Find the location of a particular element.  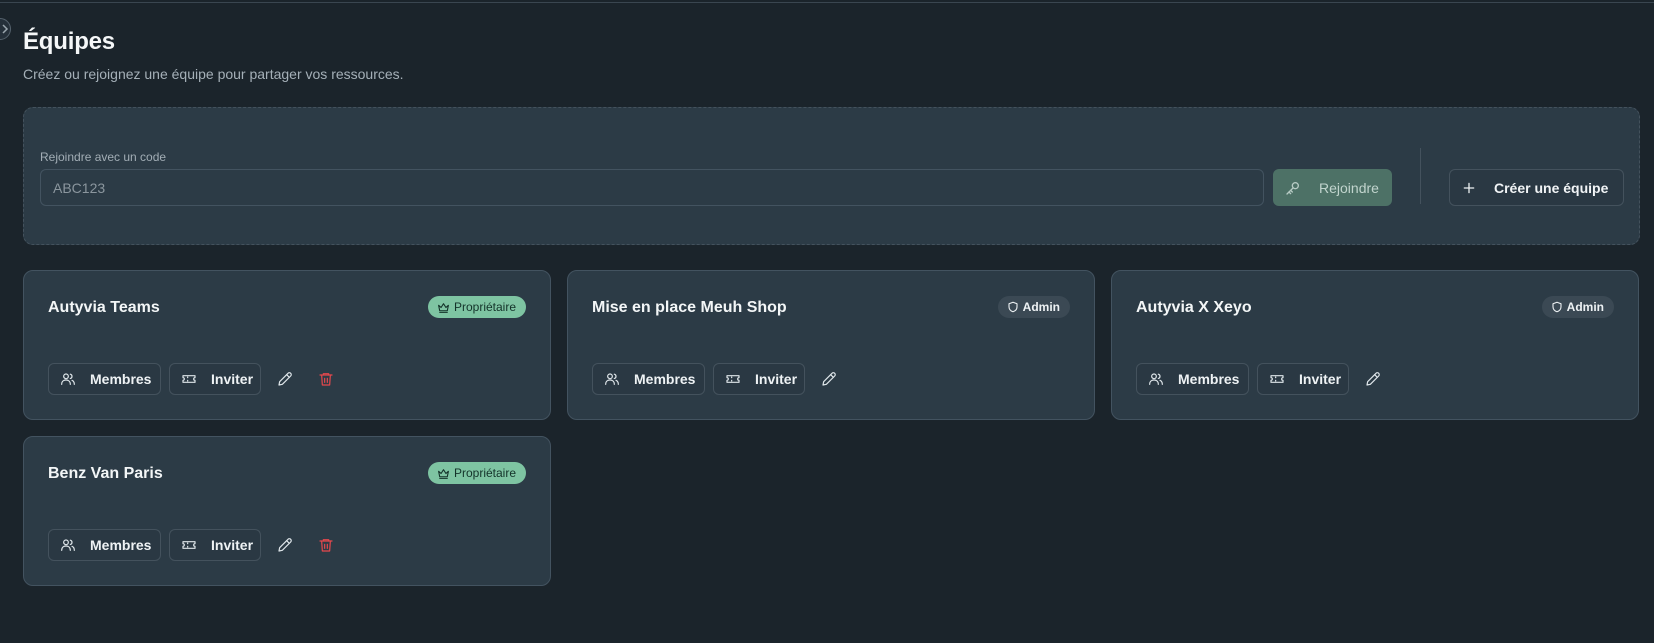

create-team-button: Créer une équipe is located at coordinates (1536, 187).